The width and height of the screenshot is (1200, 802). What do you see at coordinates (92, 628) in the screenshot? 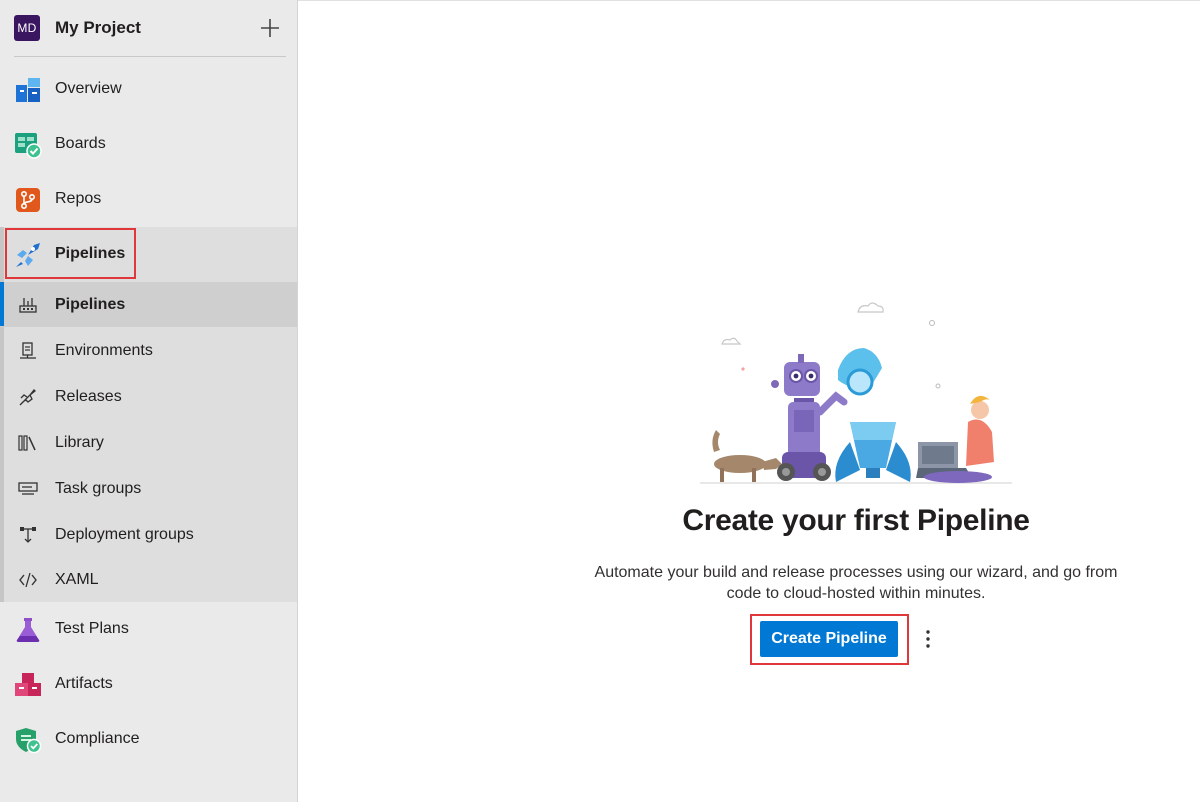
I see `nav-label-test-plans: Test Plans` at bounding box center [92, 628].